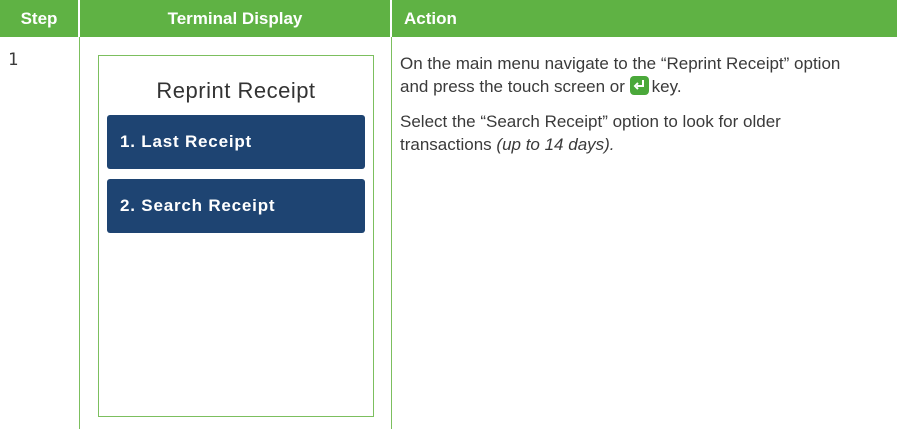 This screenshot has width=897, height=429. What do you see at coordinates (639, 85) in the screenshot?
I see `enter-key-icon` at bounding box center [639, 85].